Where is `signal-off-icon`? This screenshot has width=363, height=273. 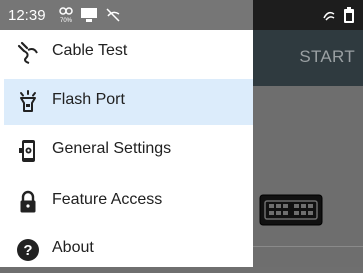
signal-off-icon is located at coordinates (113, 15).